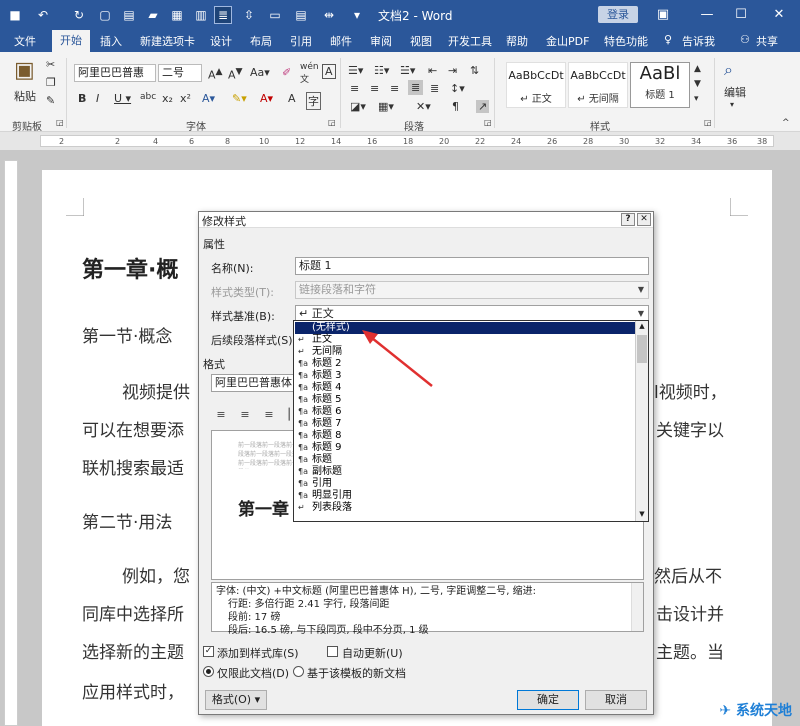 Image resolution: width=800 pixels, height=726 pixels. Describe the element at coordinates (698, 41) in the screenshot. I see `tab-tellme: 告诉我` at that location.